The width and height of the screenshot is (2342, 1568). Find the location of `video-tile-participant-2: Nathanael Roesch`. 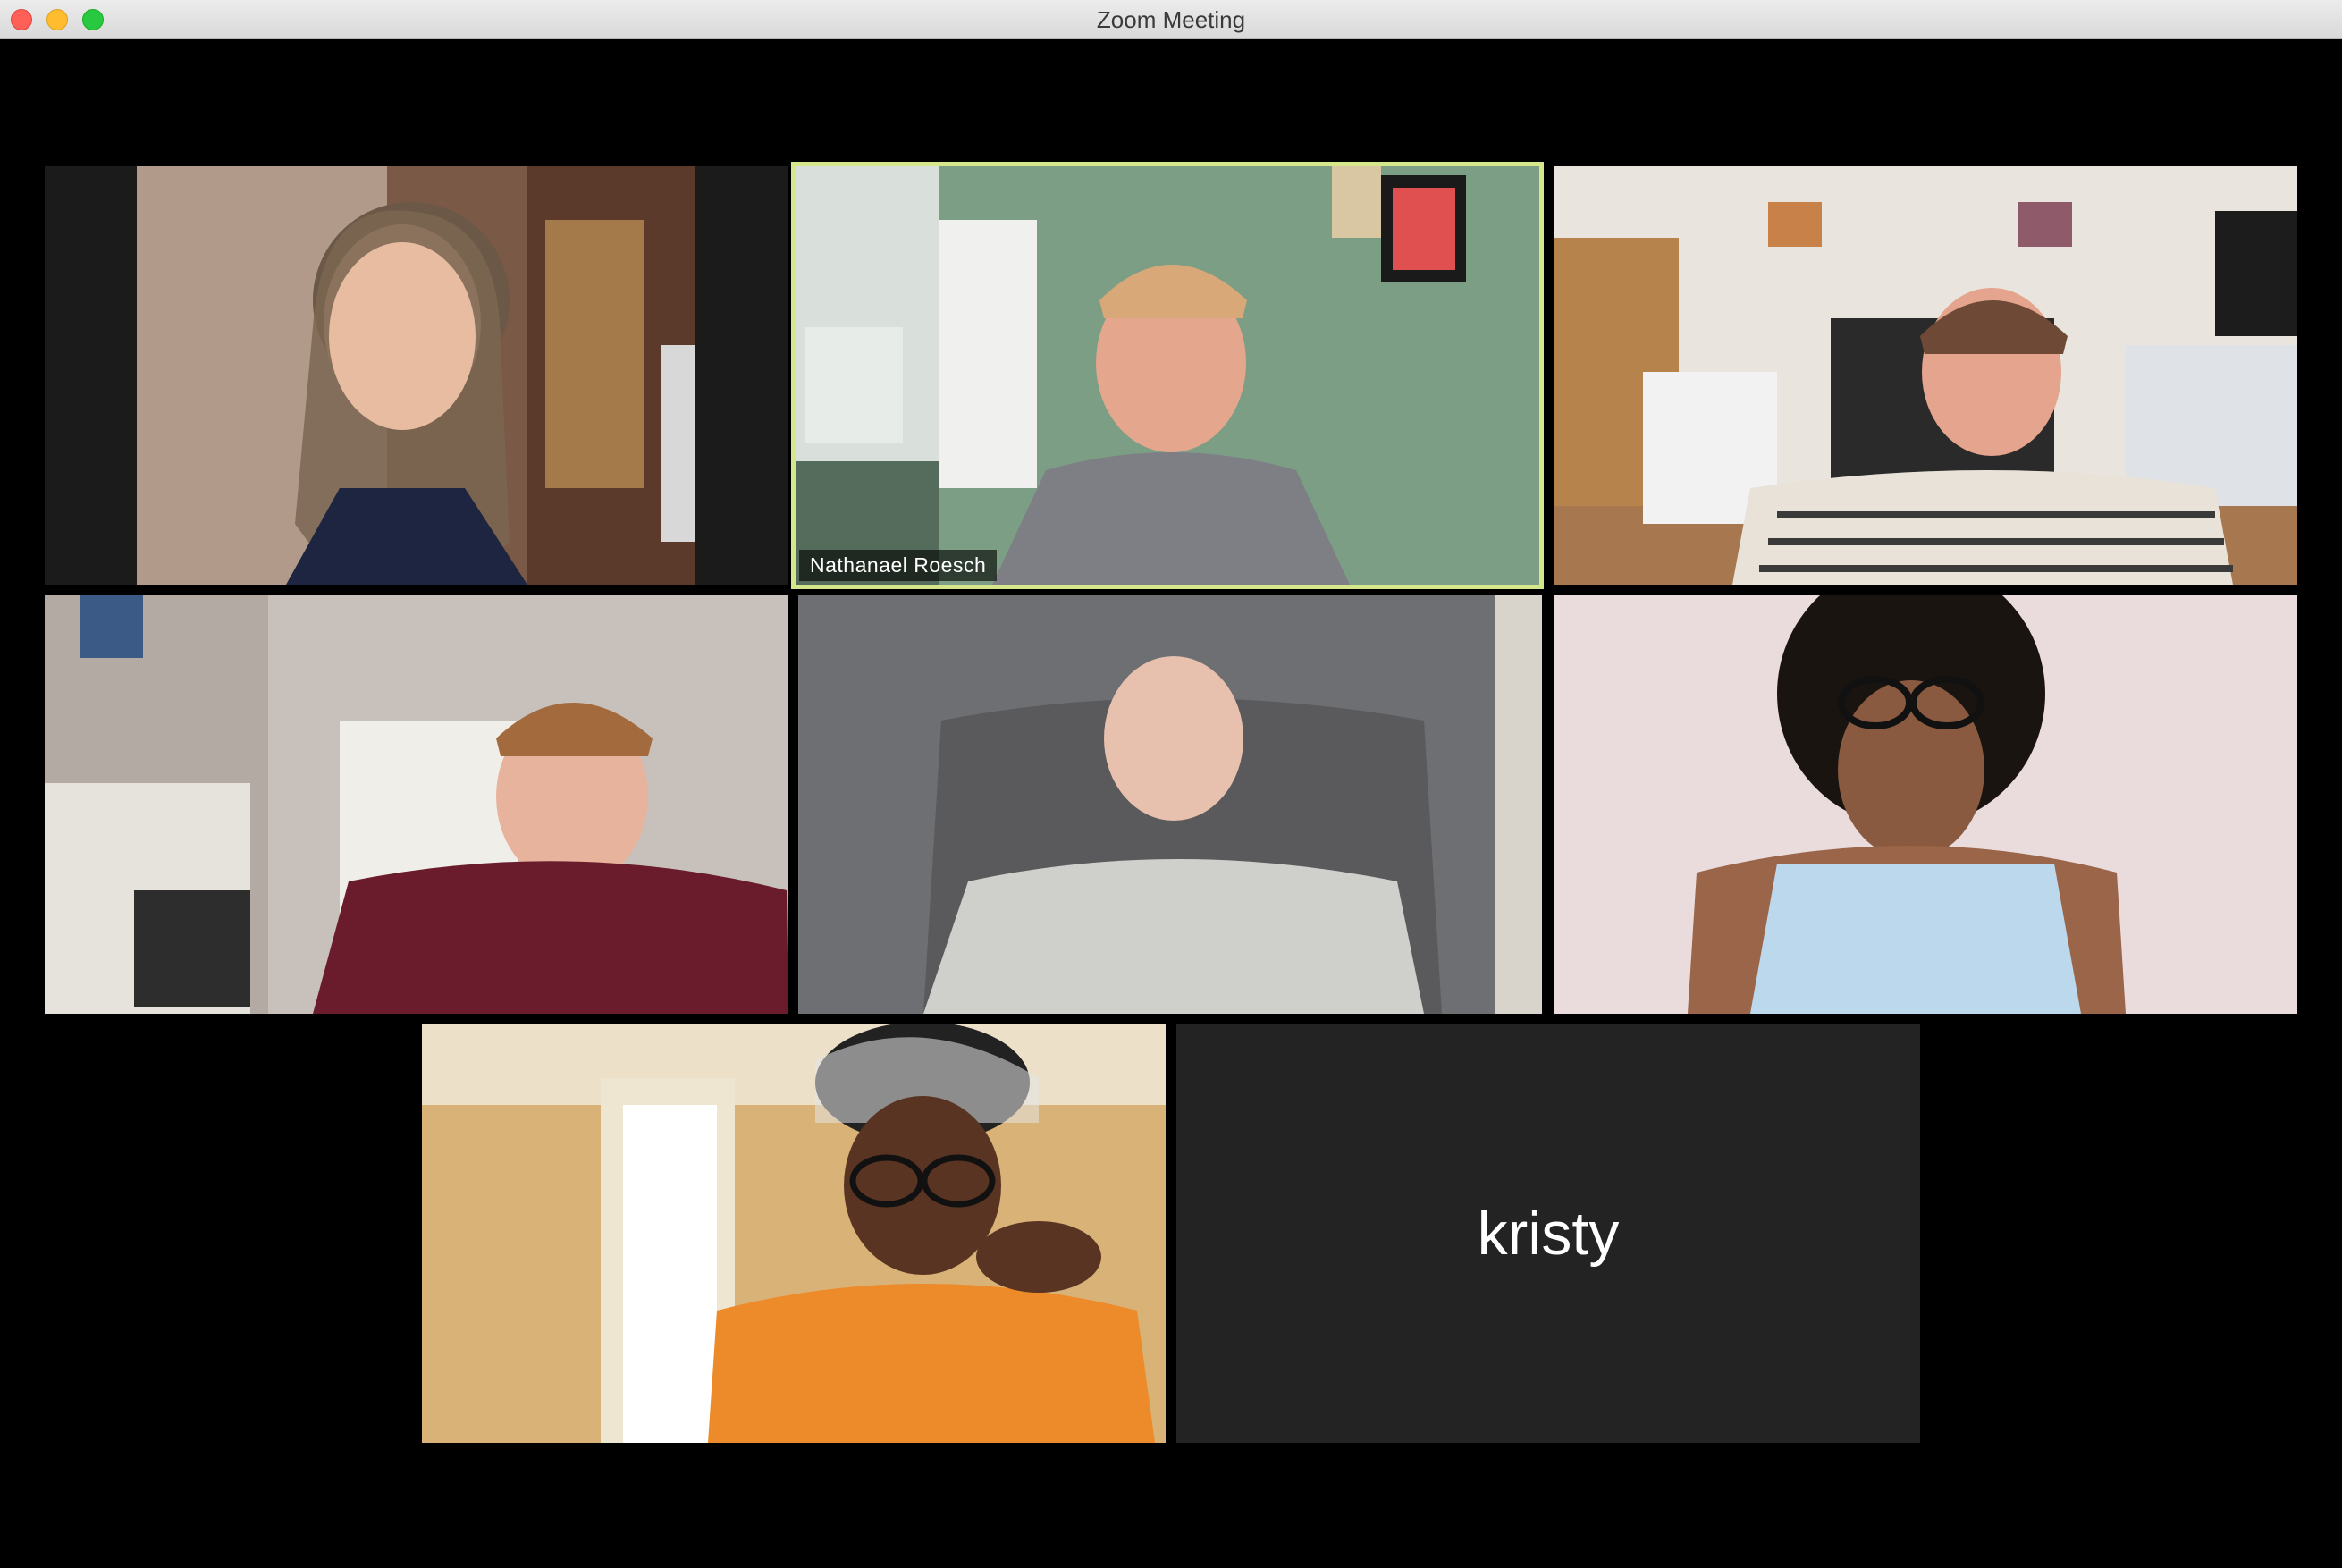

video-tile-participant-2: Nathanael Roesch is located at coordinates (1167, 375).